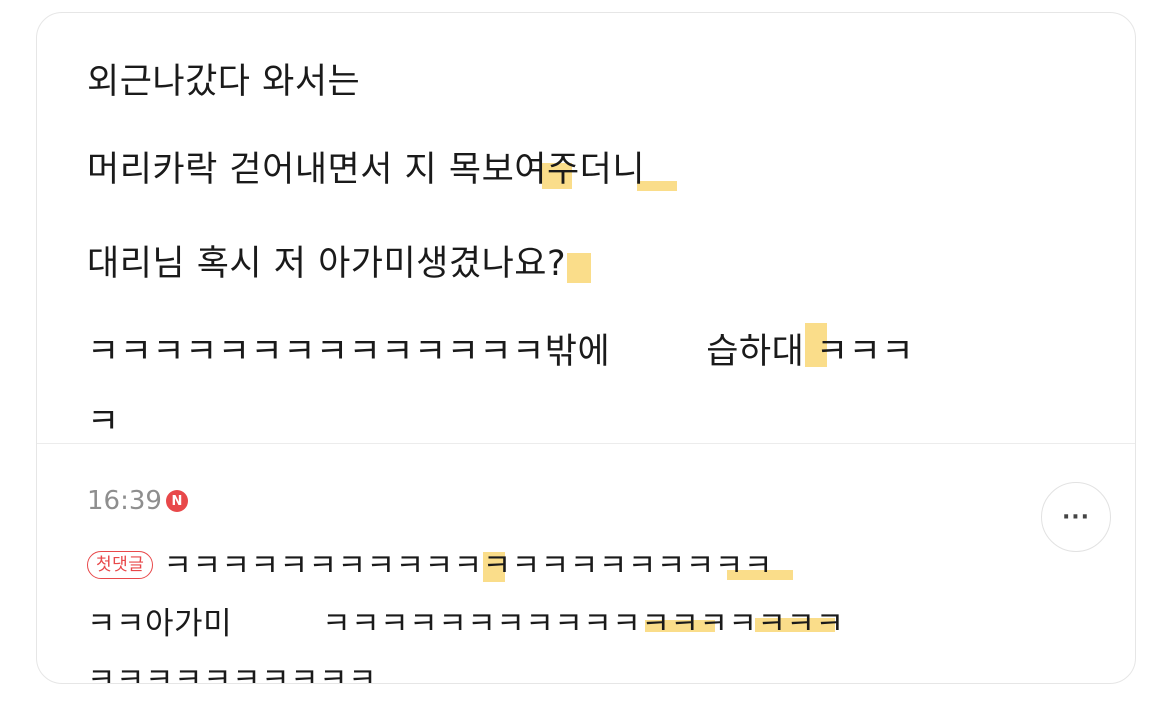  I want to click on comment-meta: 16:39 N, so click(137, 501).